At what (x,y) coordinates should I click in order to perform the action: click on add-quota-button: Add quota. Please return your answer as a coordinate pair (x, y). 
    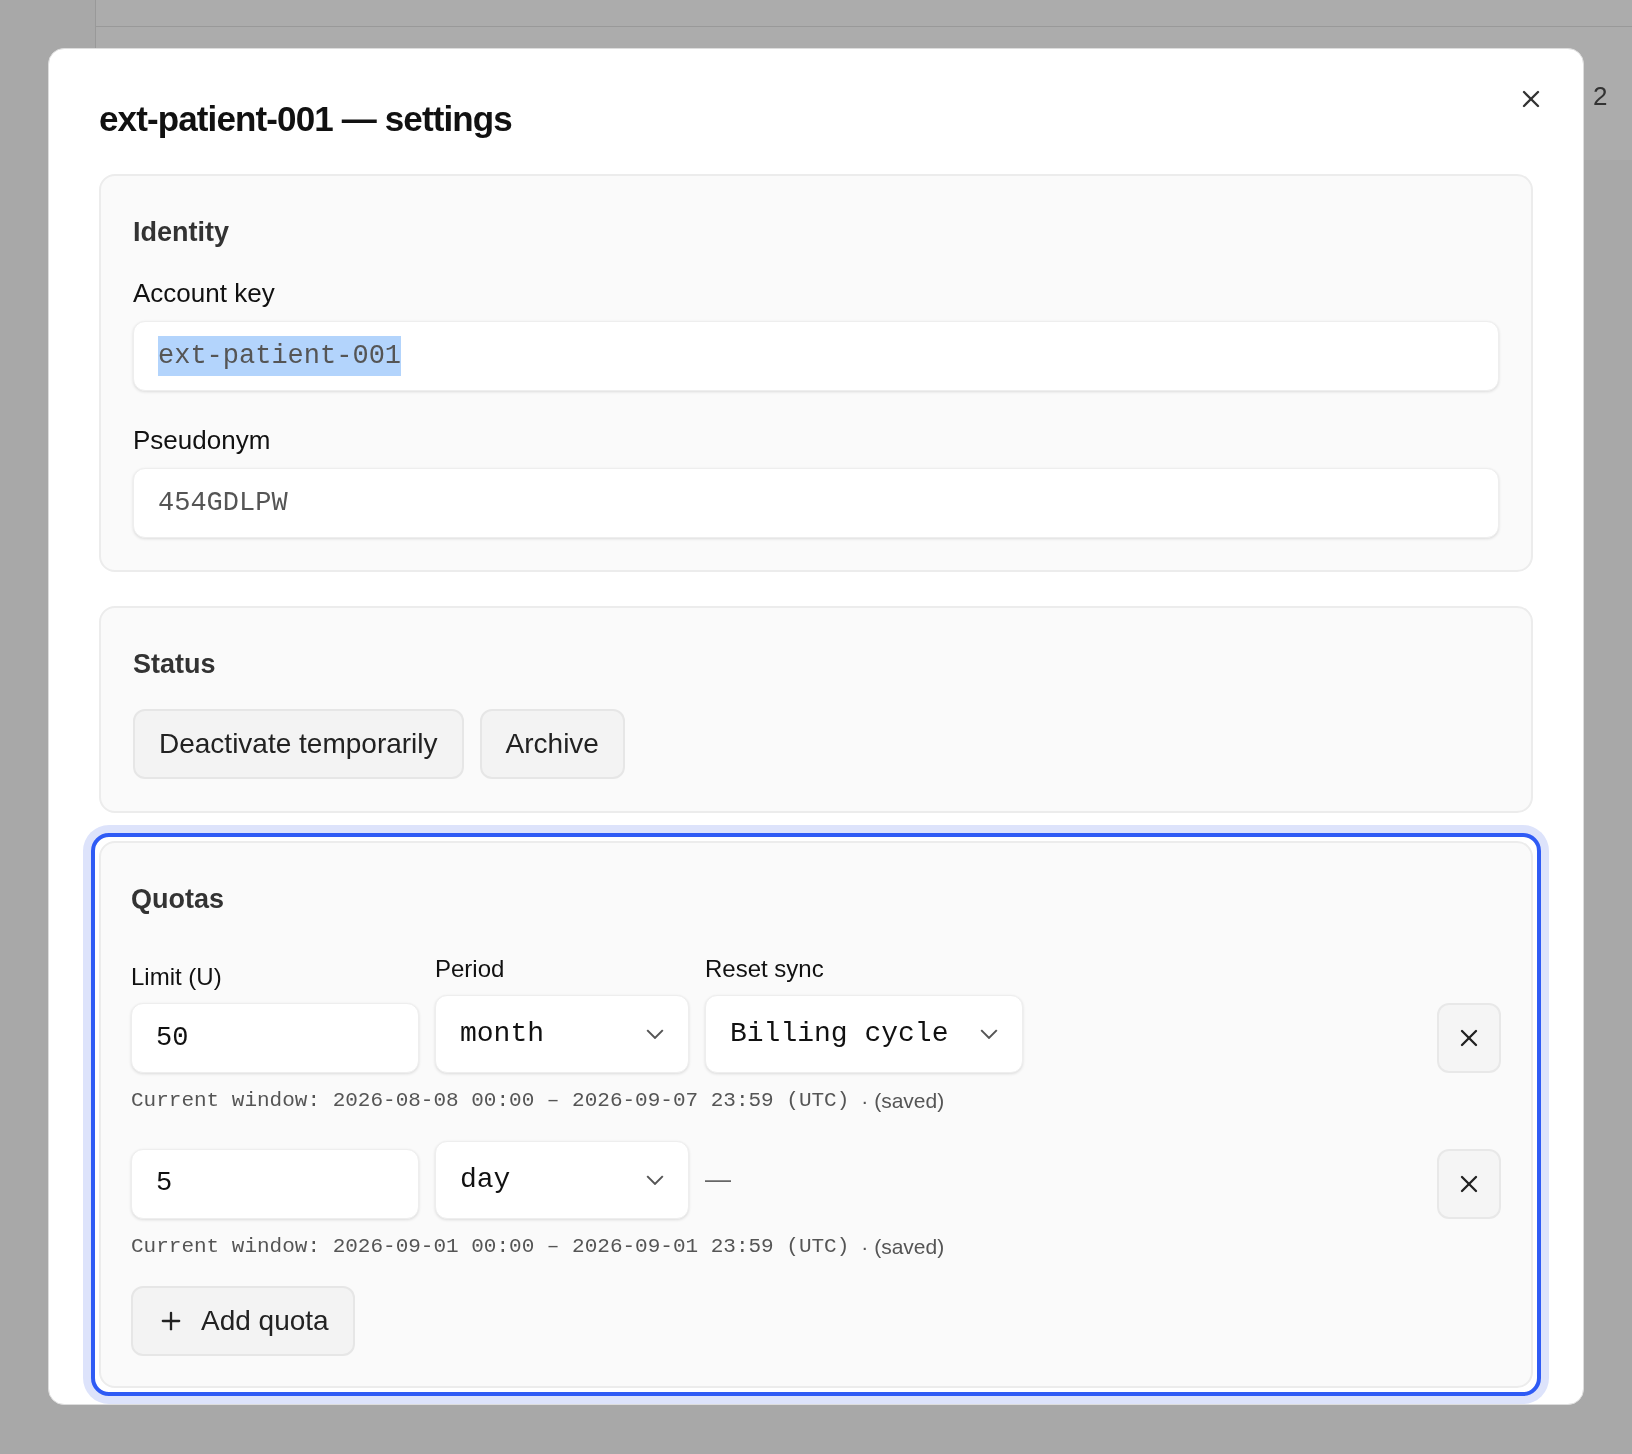
    Looking at the image, I should click on (243, 1321).